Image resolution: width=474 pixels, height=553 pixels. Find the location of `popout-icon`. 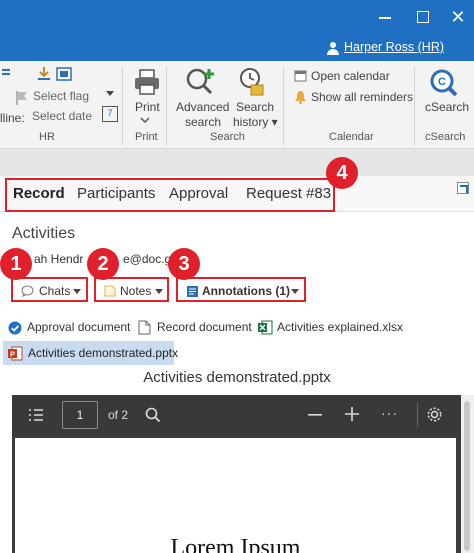

popout-icon is located at coordinates (463, 188).